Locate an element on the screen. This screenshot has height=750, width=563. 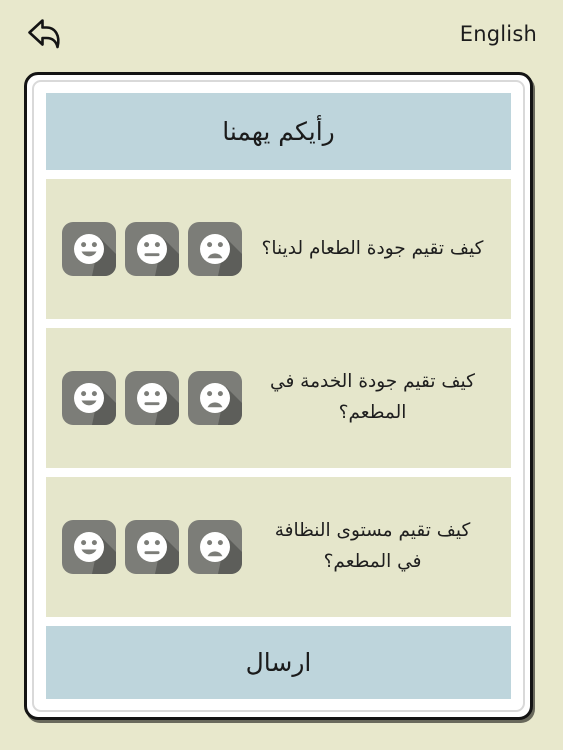
back-button is located at coordinates (46, 34).